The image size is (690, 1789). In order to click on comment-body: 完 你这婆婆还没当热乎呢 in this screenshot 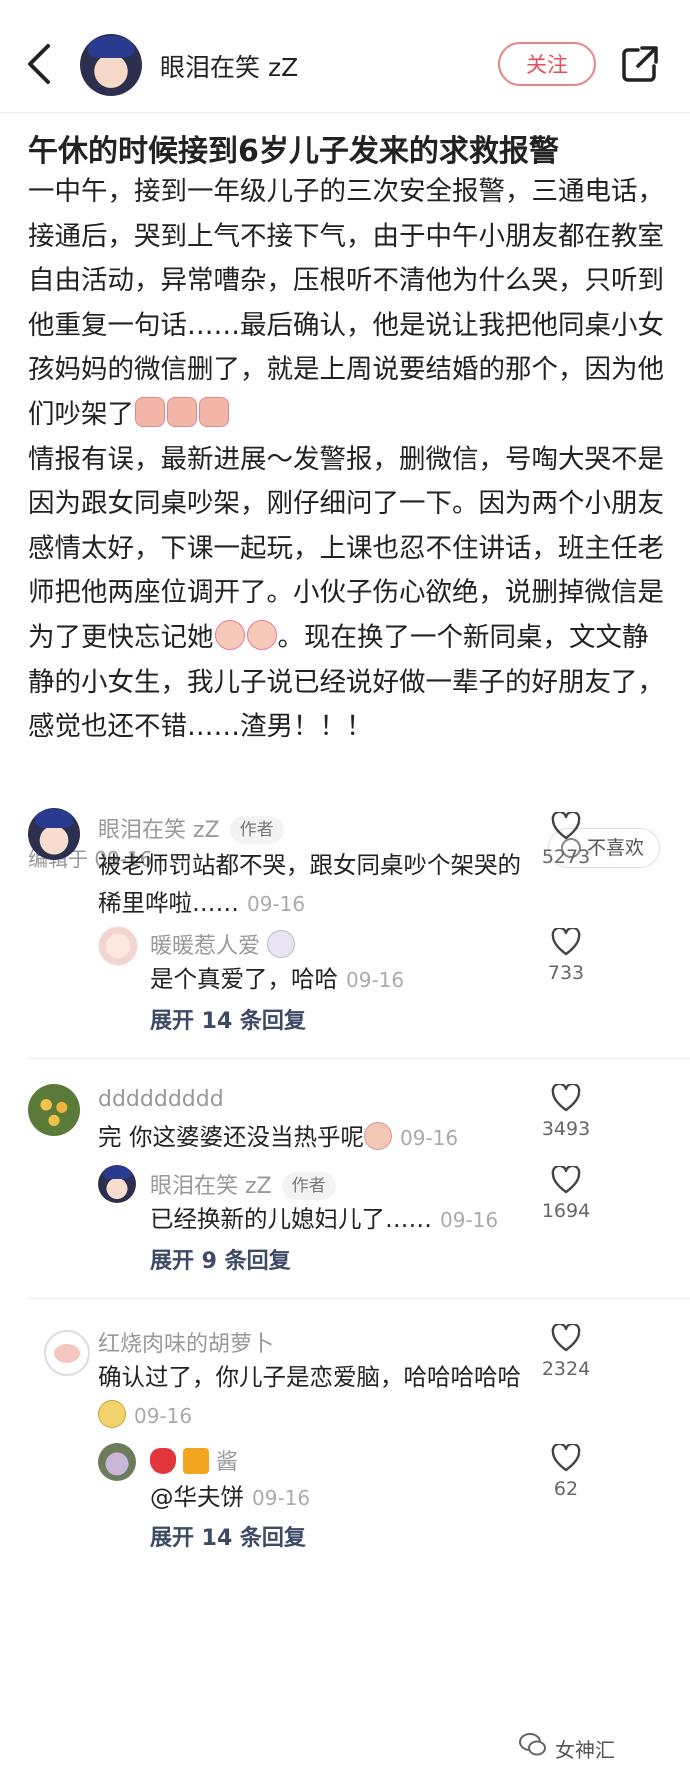, I will do `click(231, 1137)`.